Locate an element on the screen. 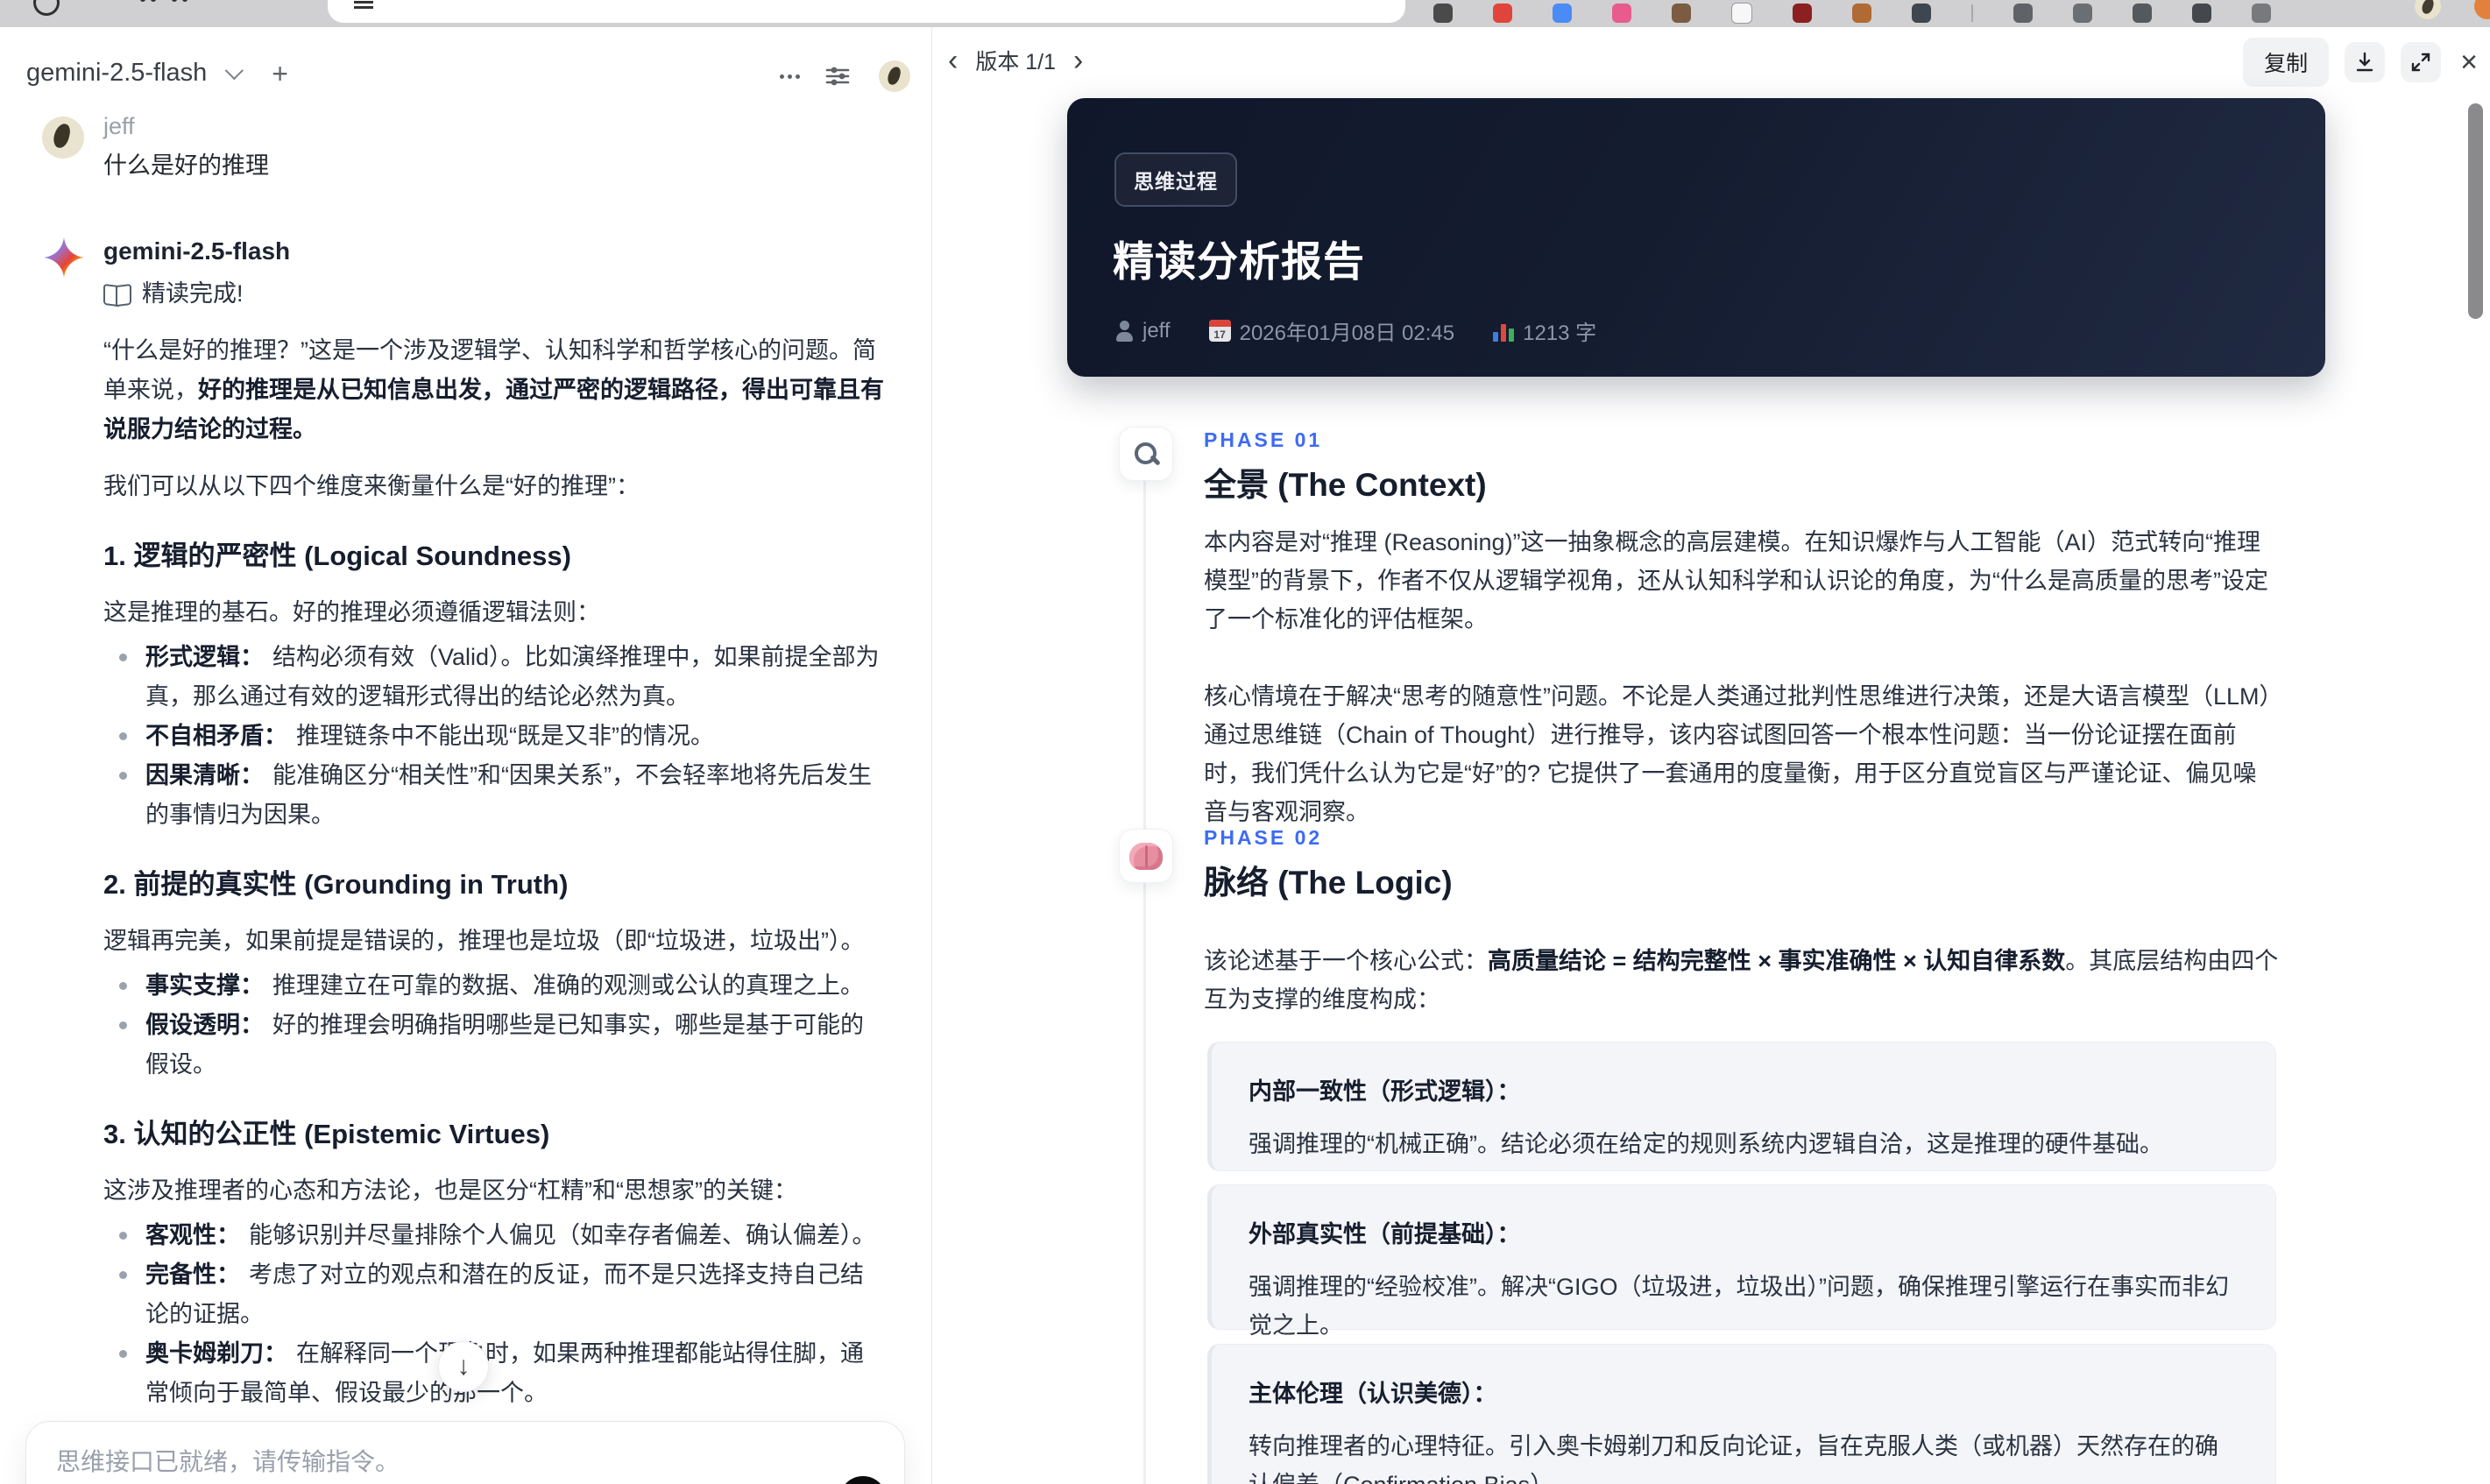 The width and height of the screenshot is (2490, 1484). section-heading-3: 3. 认知的公正性 (Epistemic Virtues) is located at coordinates (326, 1134).